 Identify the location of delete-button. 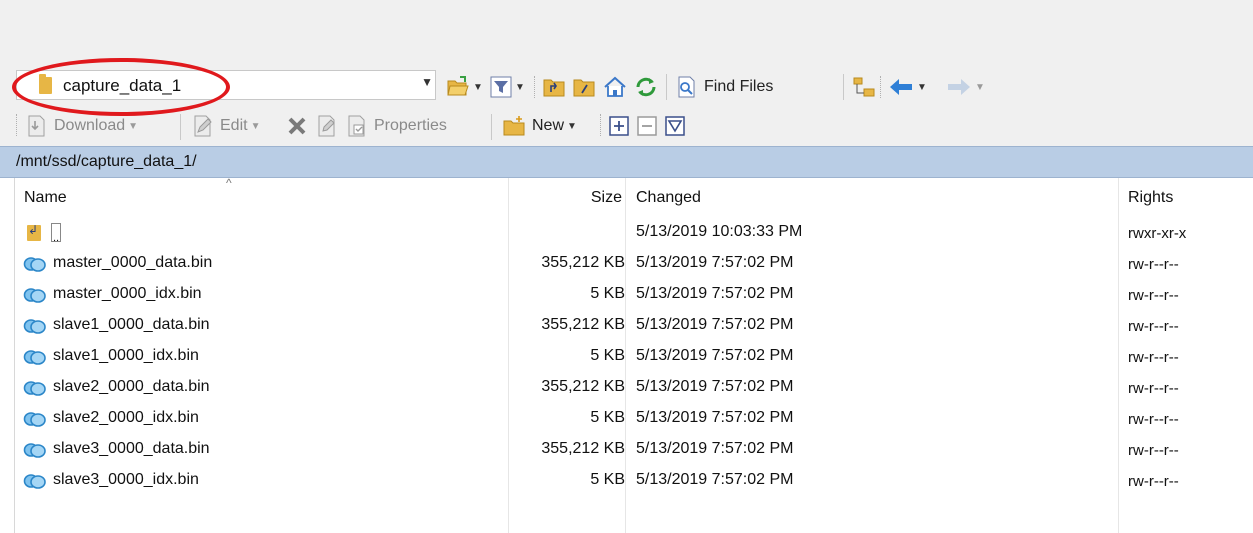
(297, 126).